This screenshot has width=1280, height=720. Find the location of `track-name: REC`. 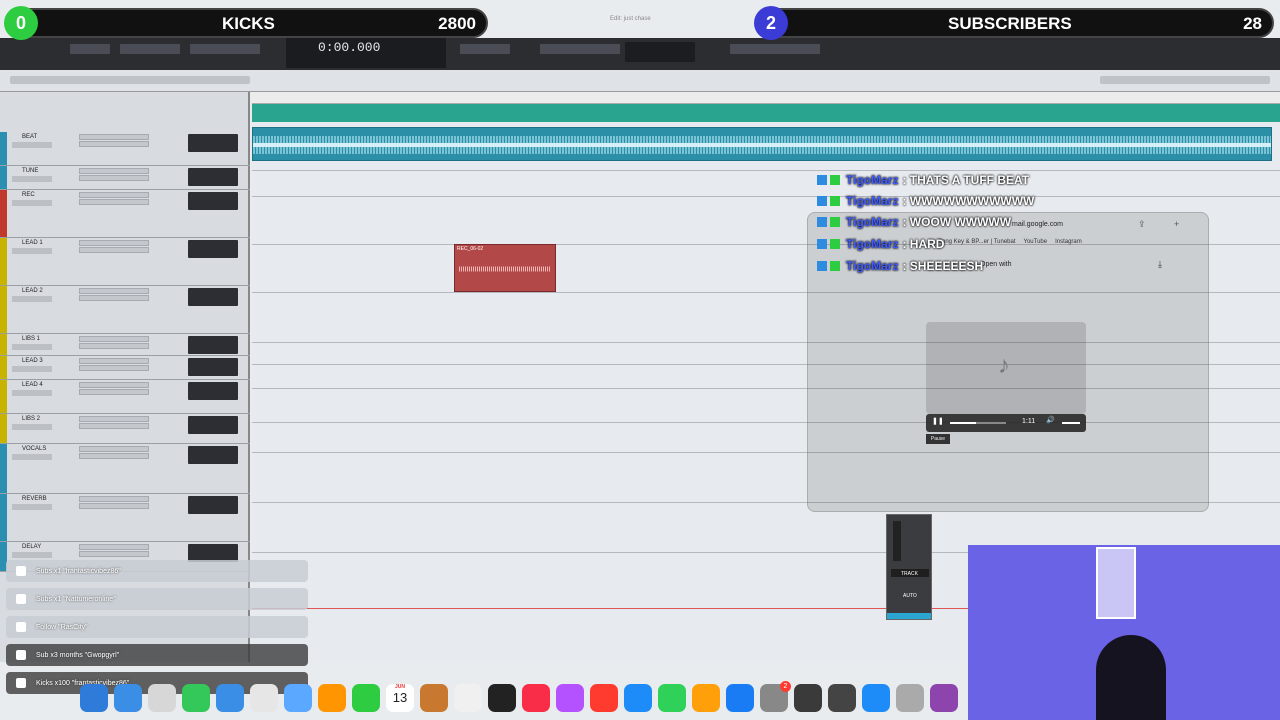

track-name: REC is located at coordinates (28, 195).